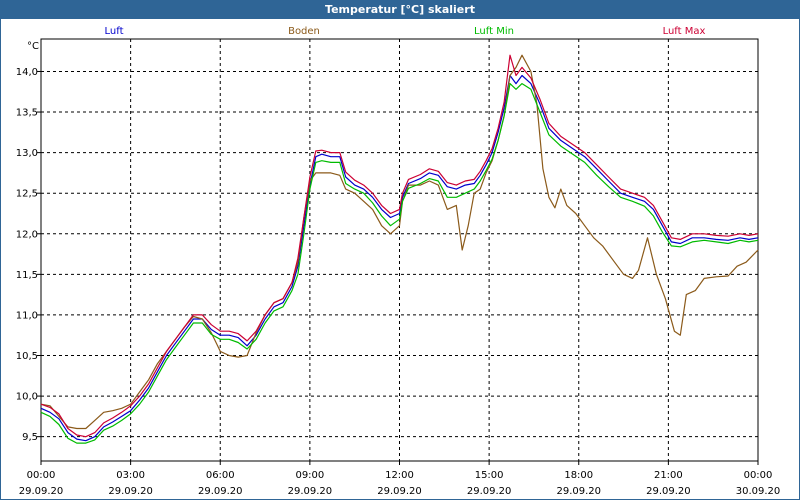 The image size is (800, 500). I want to click on legend: Luft Boden Luft Min Luft Max, so click(405, 31).